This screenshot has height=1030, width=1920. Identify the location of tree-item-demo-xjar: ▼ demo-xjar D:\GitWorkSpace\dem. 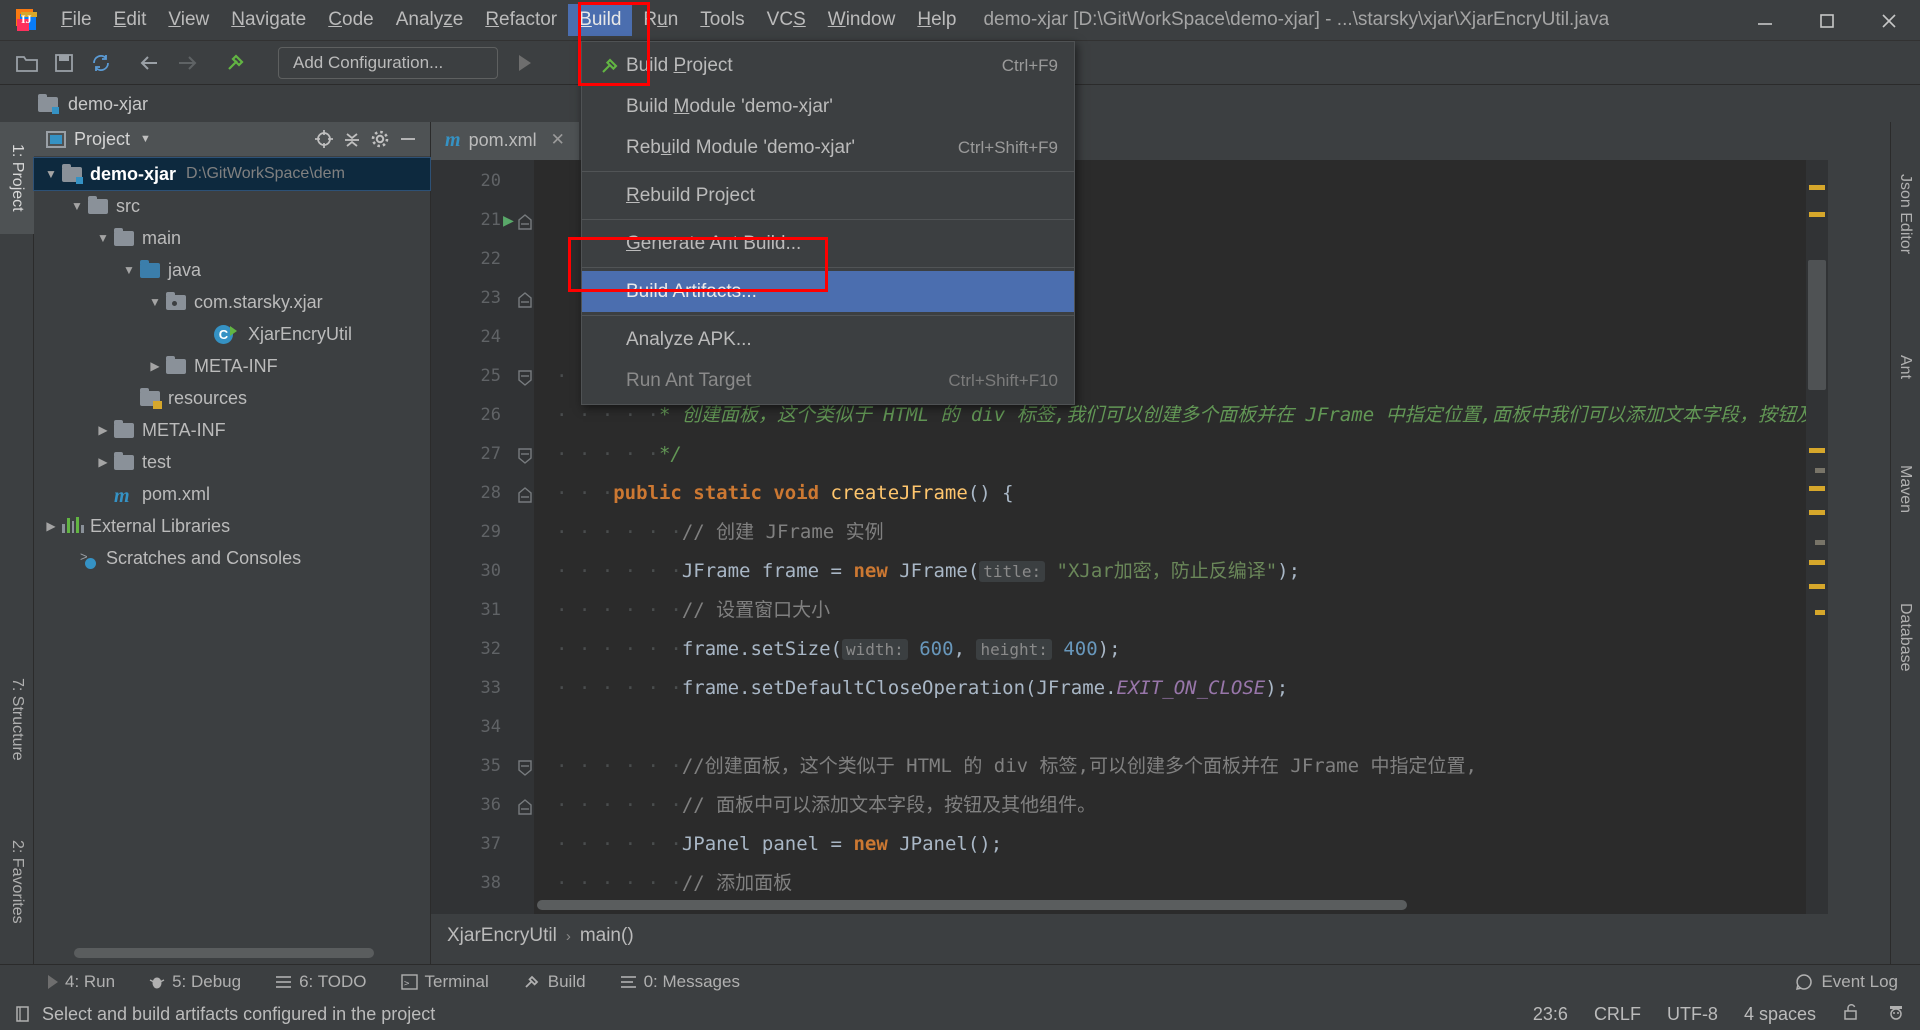
(232, 174).